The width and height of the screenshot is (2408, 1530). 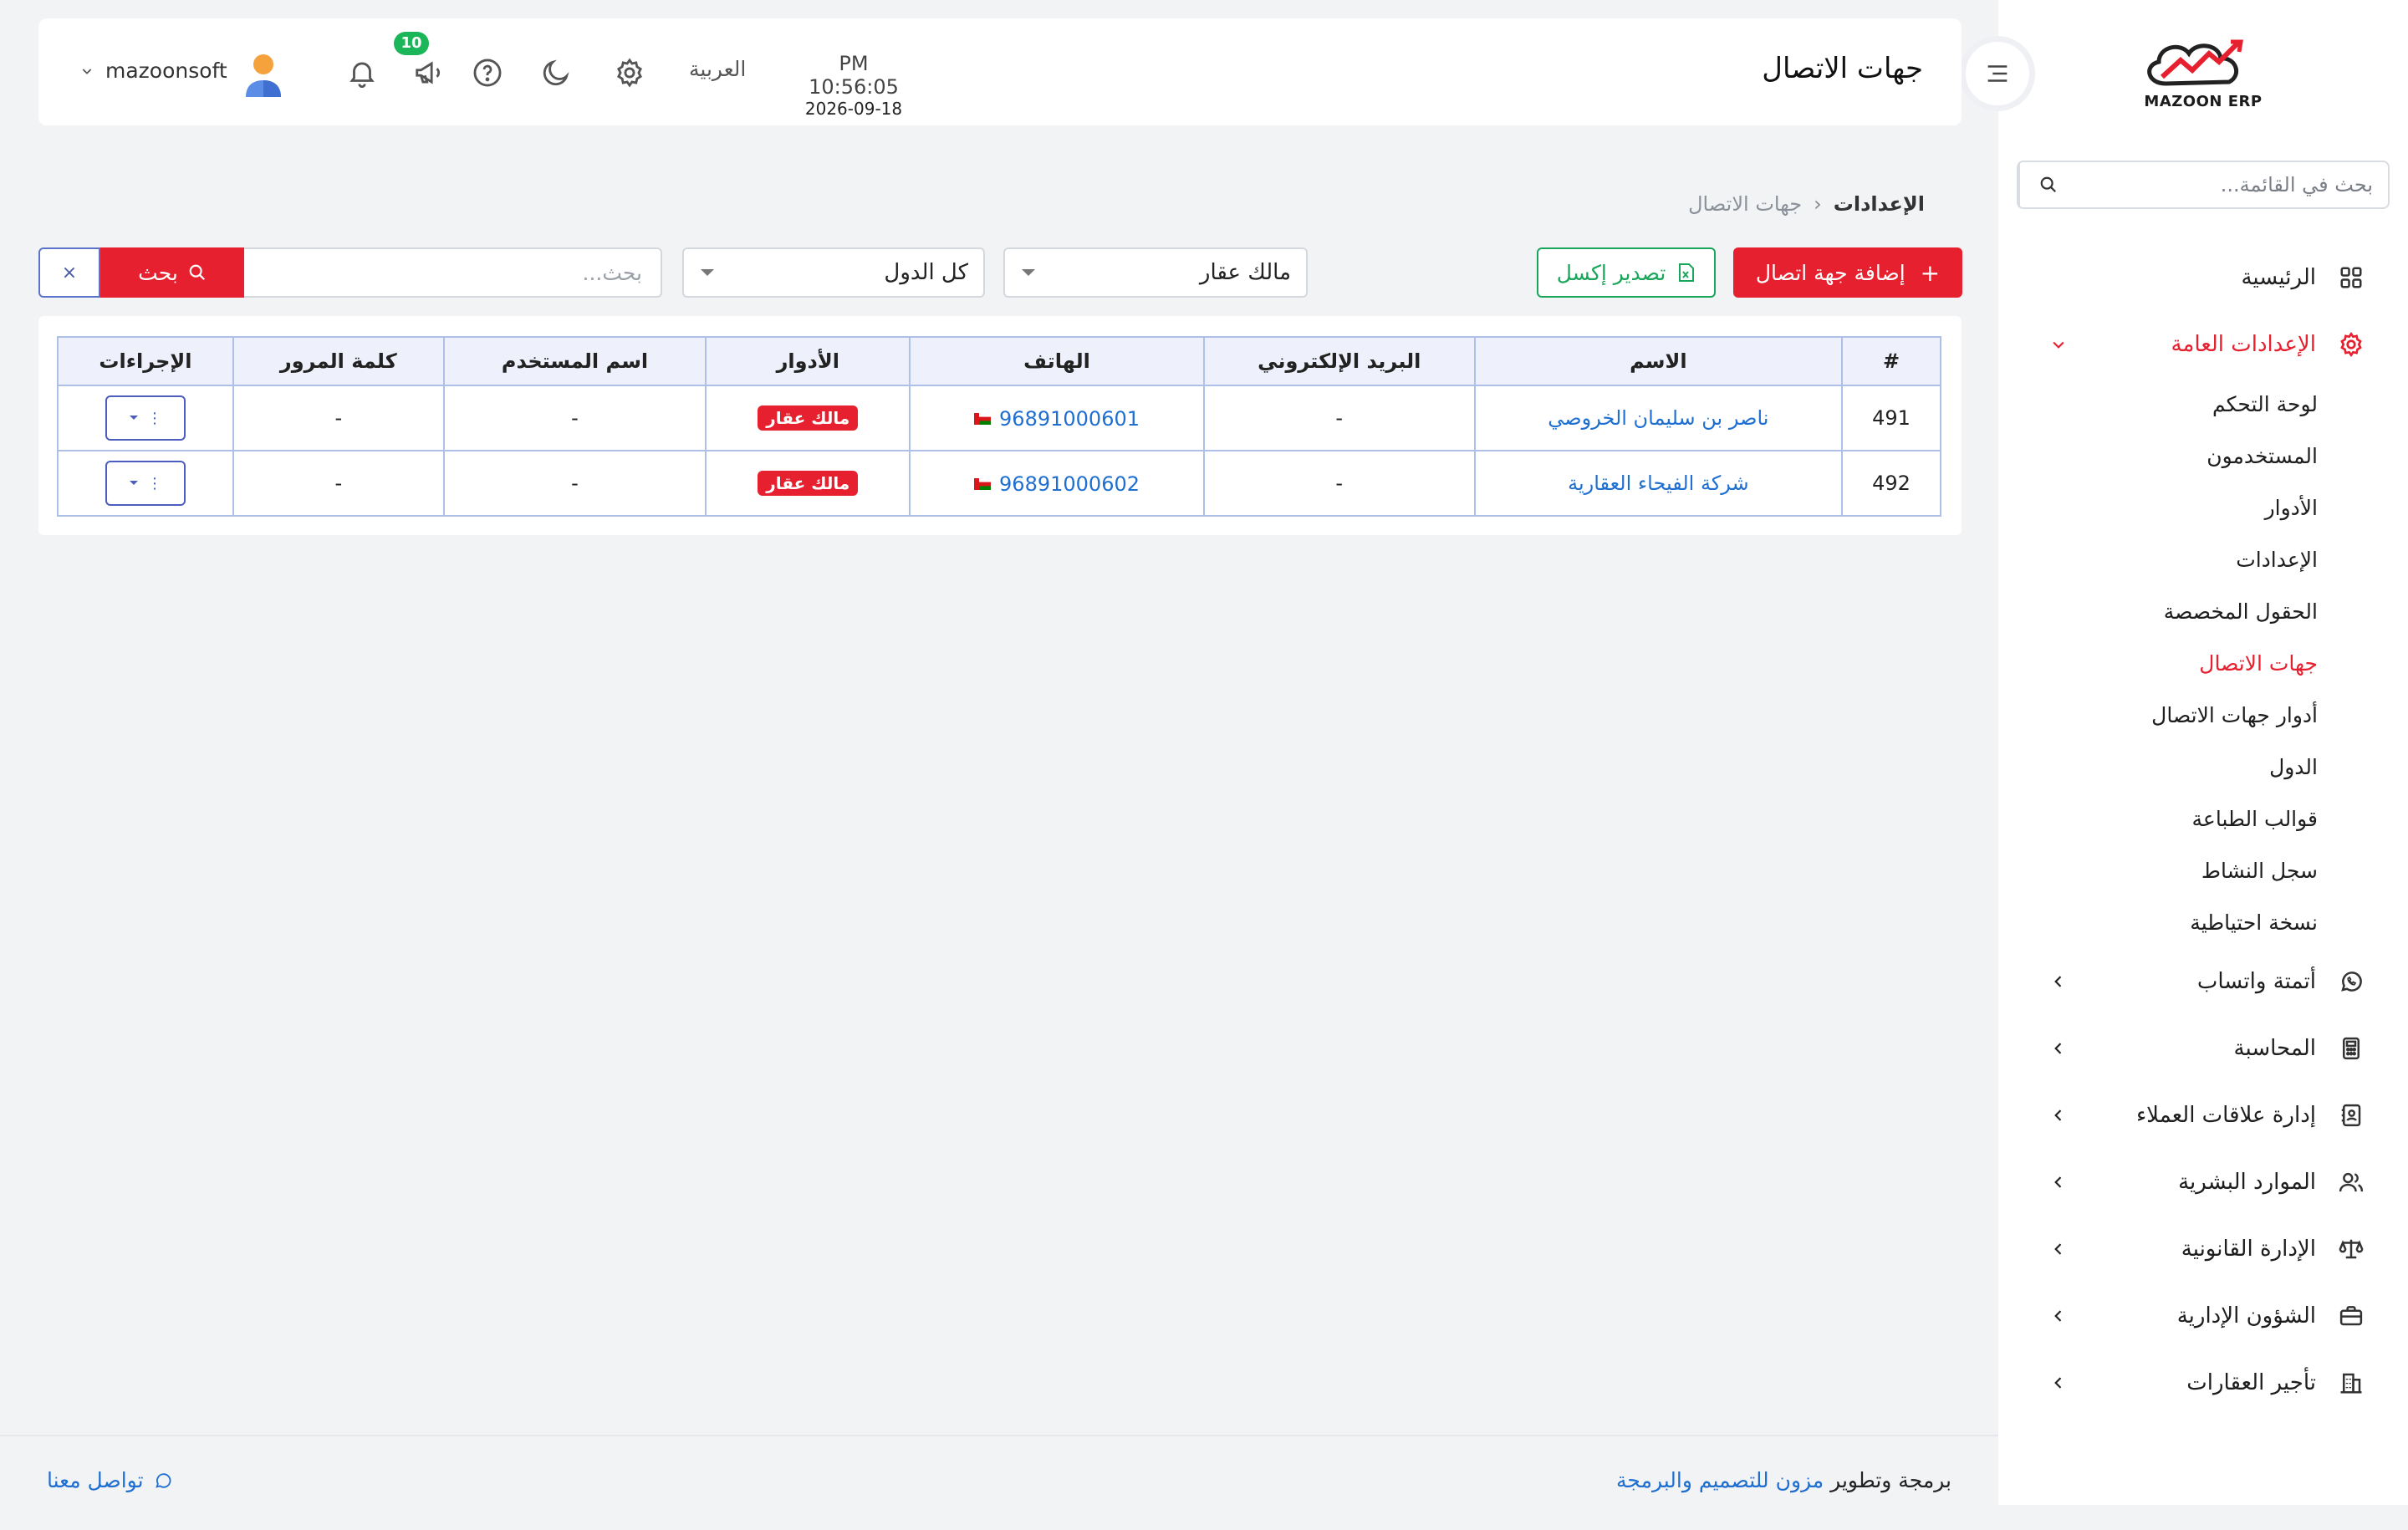 I want to click on sidebar-item-general-settings: الإعدادات العامة, so click(x=2203, y=344).